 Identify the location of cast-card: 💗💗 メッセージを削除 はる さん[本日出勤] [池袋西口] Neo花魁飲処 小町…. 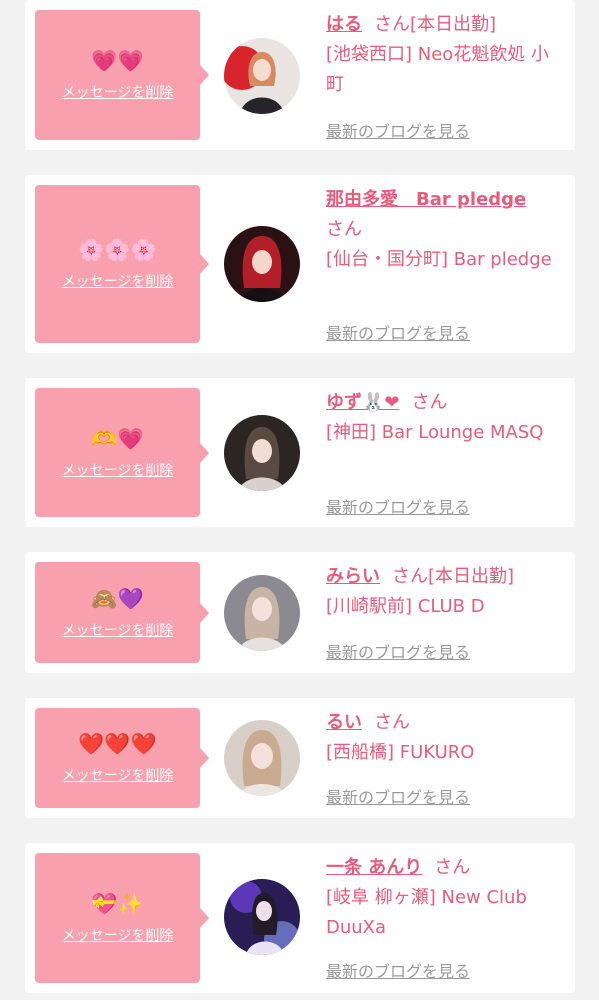
(300, 75).